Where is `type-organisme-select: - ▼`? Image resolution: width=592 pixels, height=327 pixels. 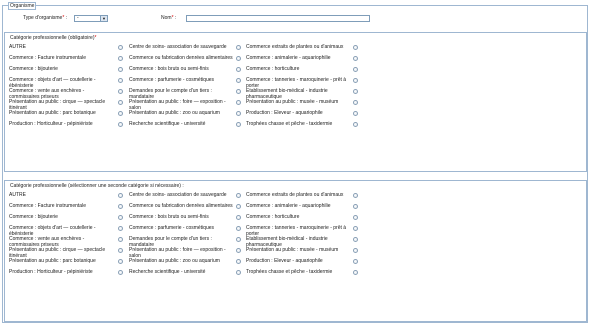
type-organisme-select: - ▼ is located at coordinates (91, 18).